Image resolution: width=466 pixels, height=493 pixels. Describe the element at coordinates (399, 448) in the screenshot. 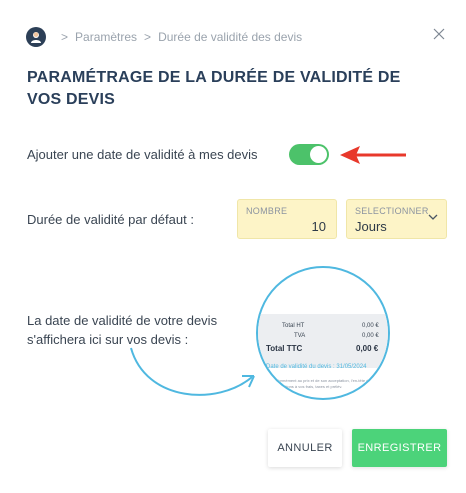

I see `save-button: ENREGISTRER` at that location.